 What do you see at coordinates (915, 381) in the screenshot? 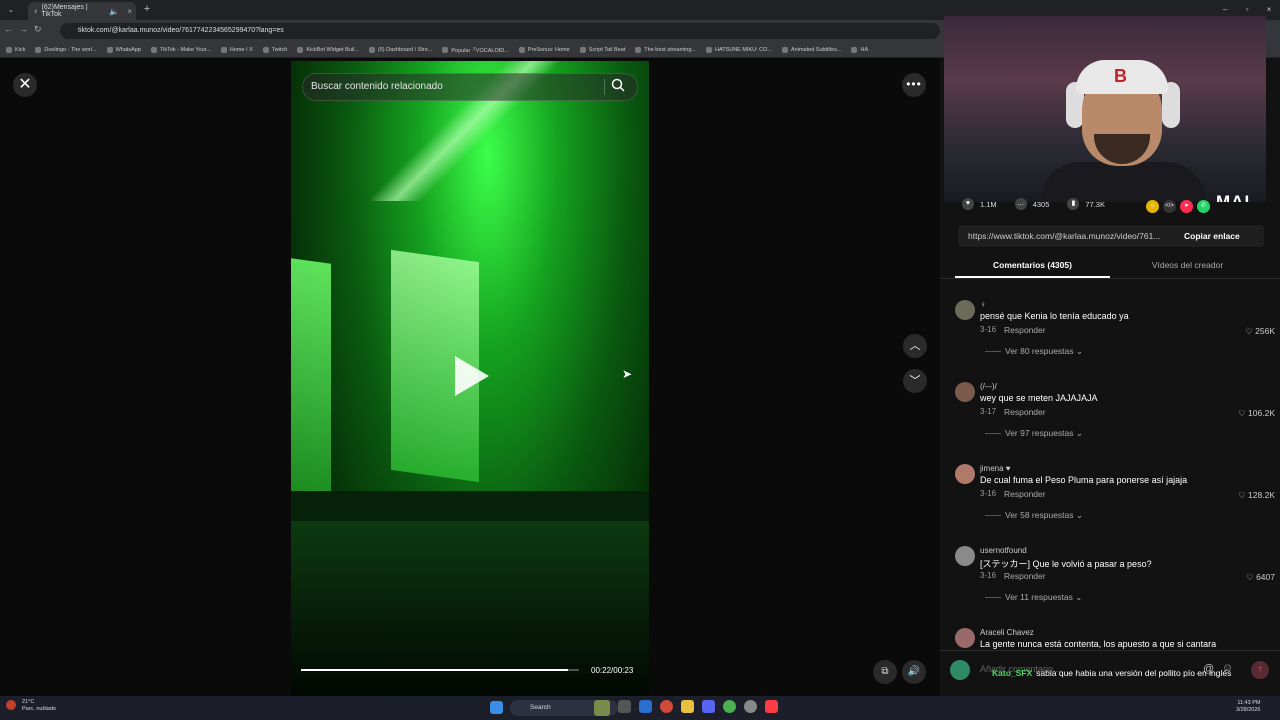
I see `next-video-button: ﹀` at bounding box center [915, 381].